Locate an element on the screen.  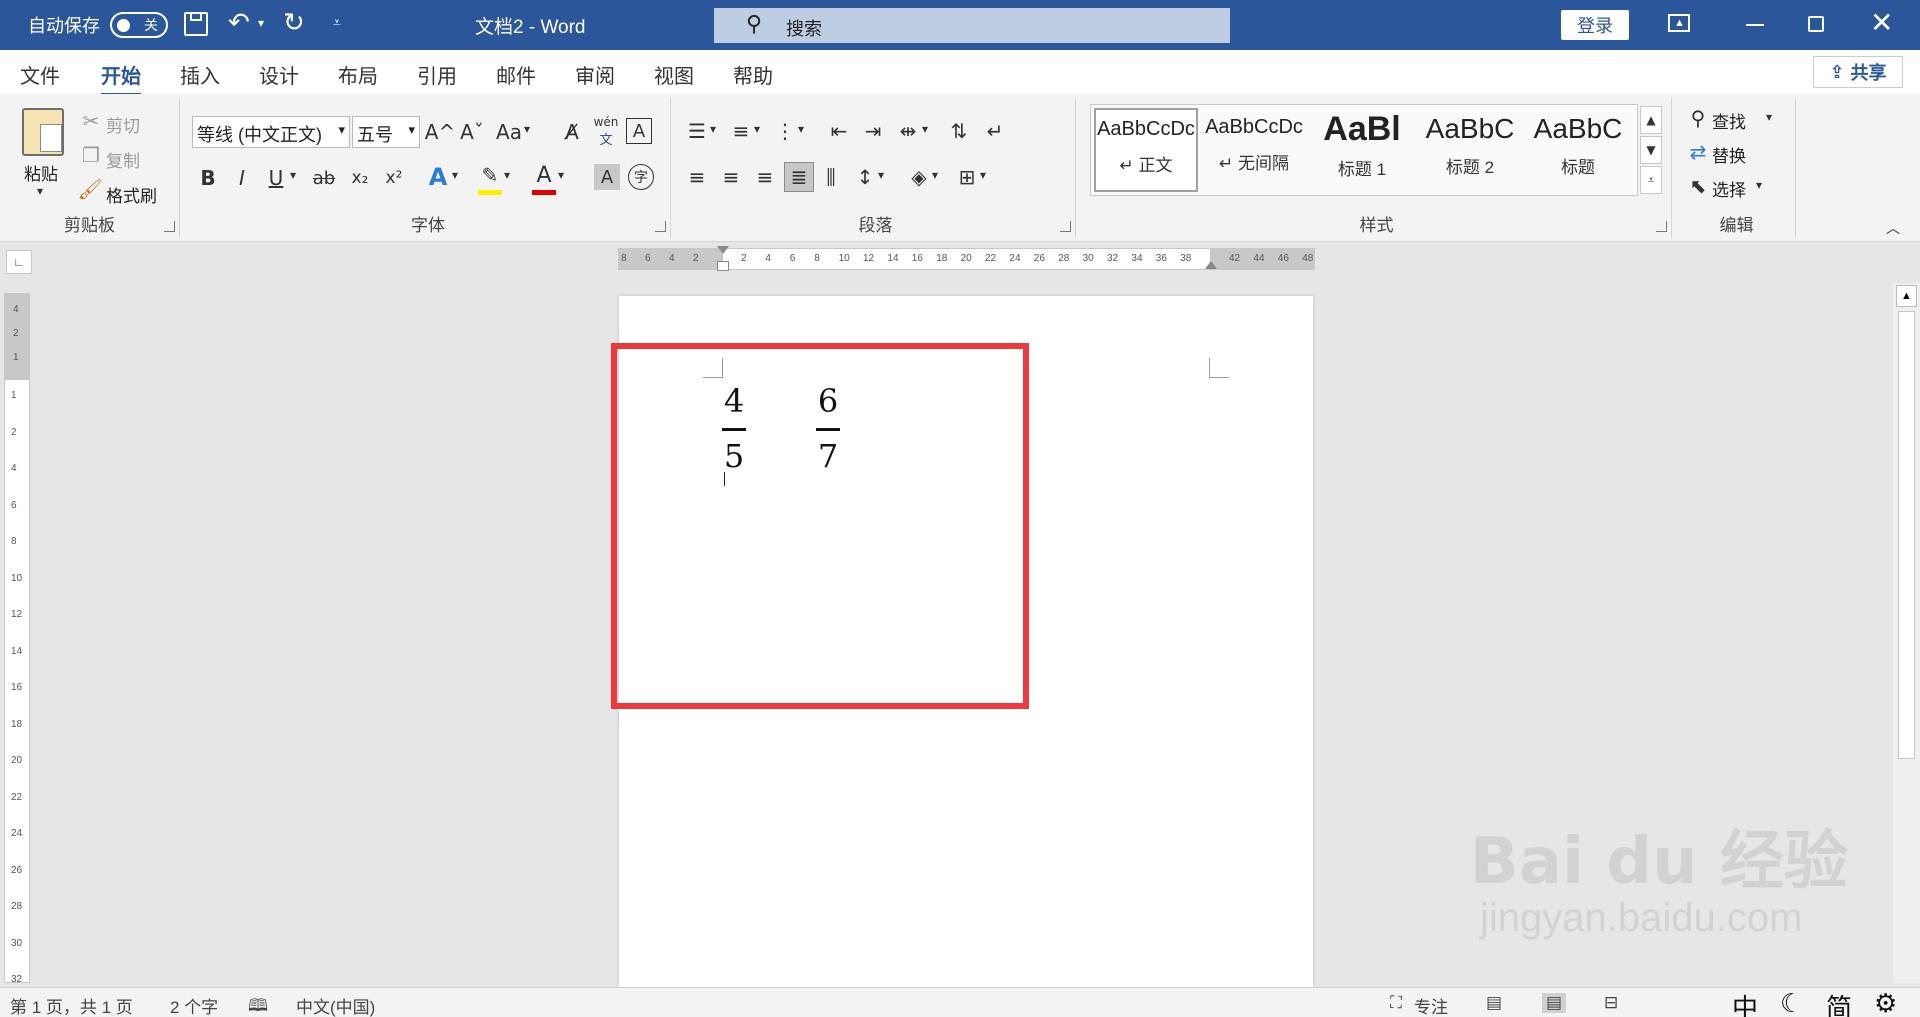
numbering-dropdown-icon: ▾ is located at coordinates (757, 129).